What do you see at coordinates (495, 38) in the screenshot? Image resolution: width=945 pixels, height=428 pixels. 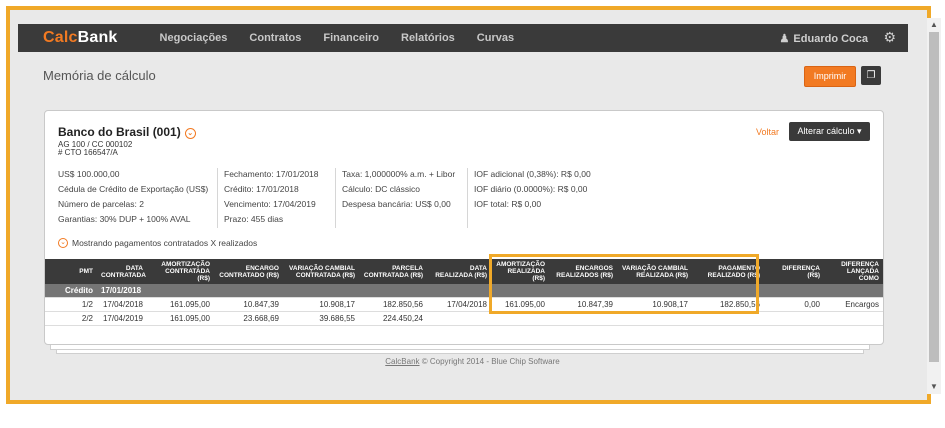 I see `nav-curvas: Curvas` at bounding box center [495, 38].